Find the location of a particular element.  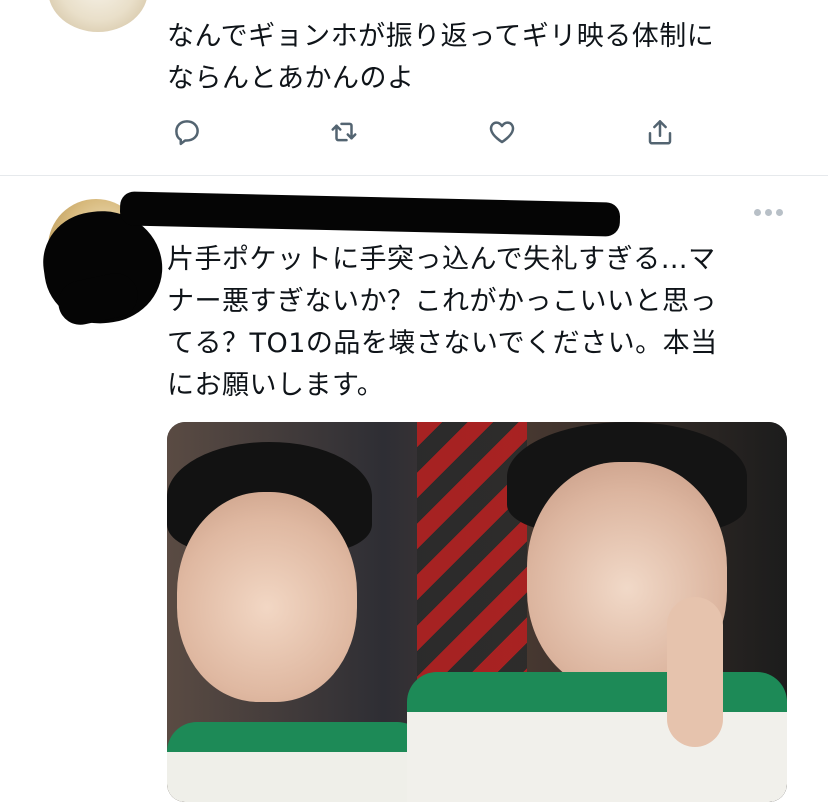

tweet-text-line: なんでギョンホが振り返ってギリ映る体制に is located at coordinates (441, 36).